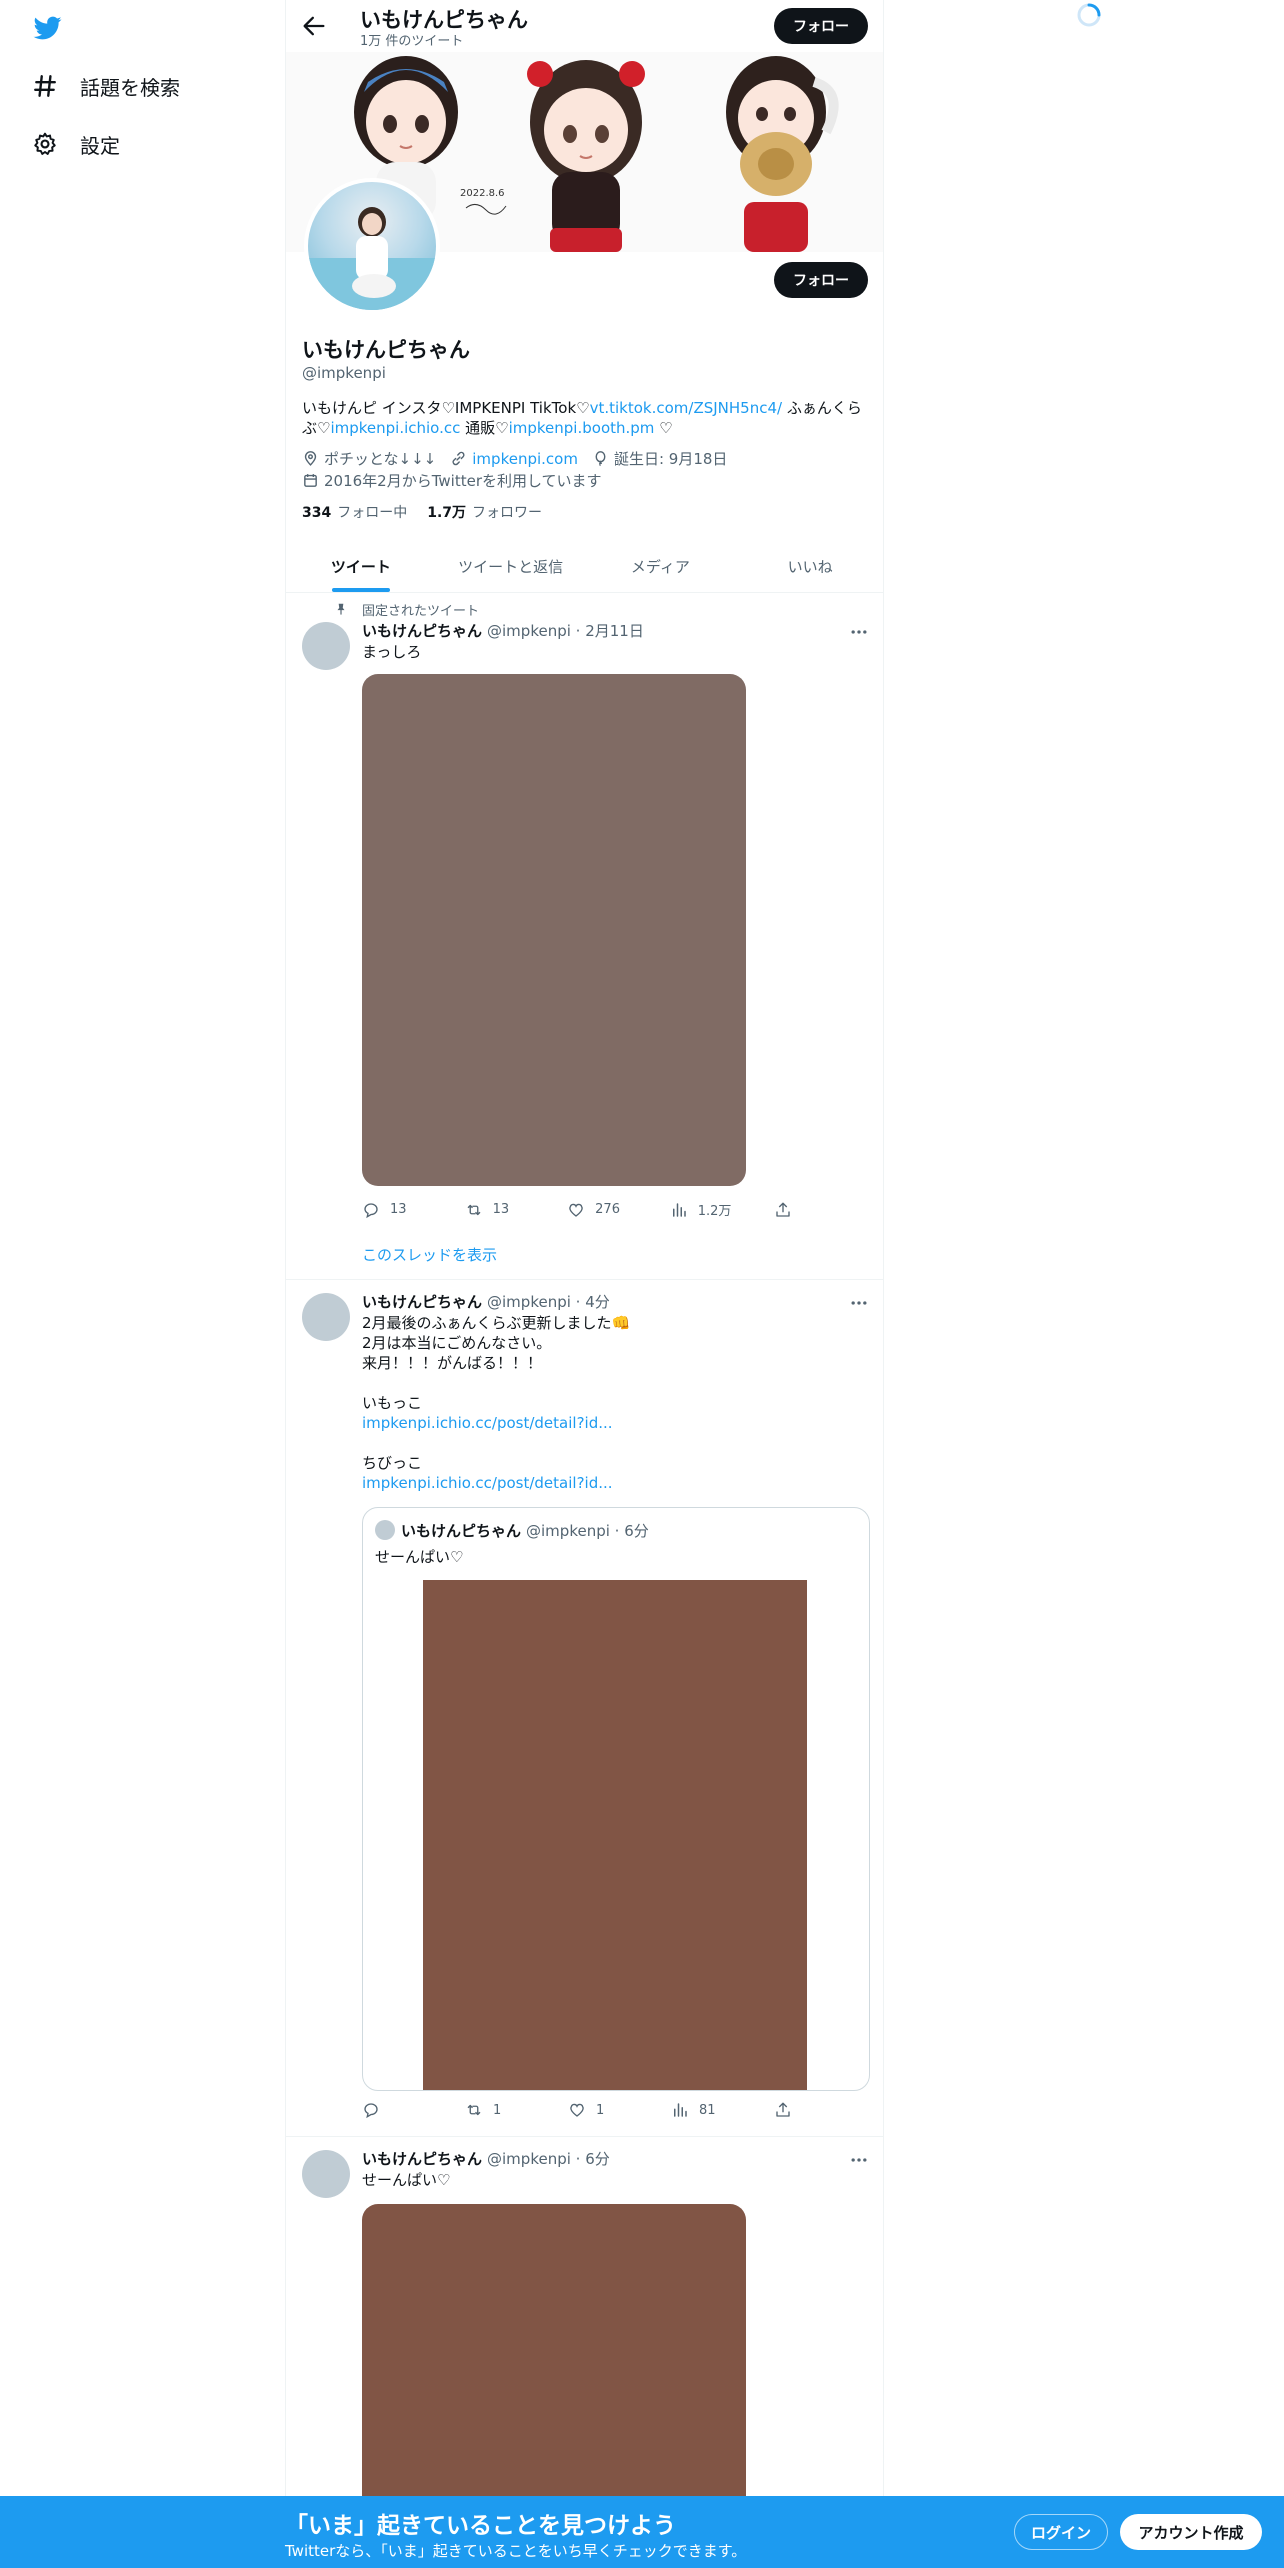  I want to click on loading-spinner-icon, so click(1089, 15).